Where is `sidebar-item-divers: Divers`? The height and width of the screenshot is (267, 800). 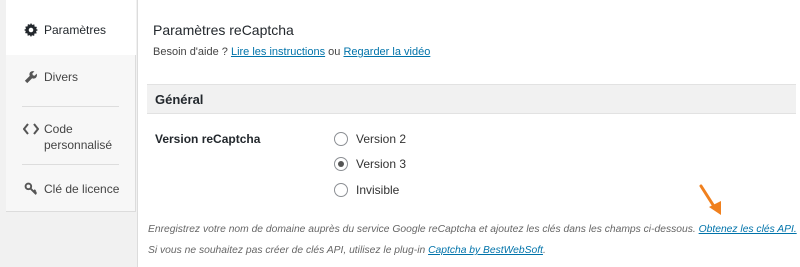
sidebar-item-divers: Divers is located at coordinates (71, 77).